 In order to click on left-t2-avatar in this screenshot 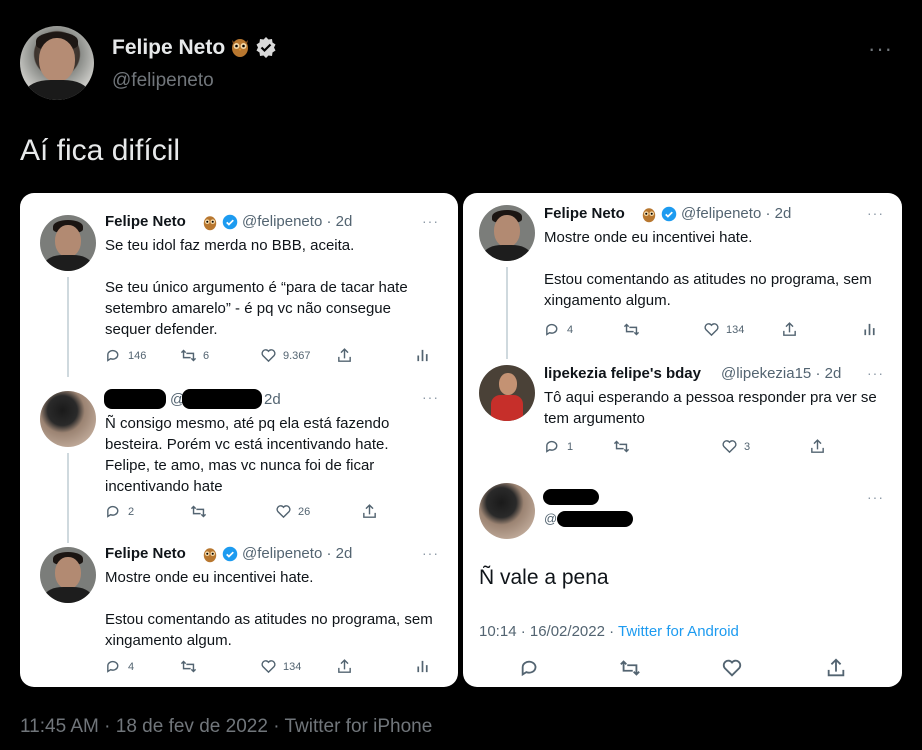, I will do `click(68, 419)`.